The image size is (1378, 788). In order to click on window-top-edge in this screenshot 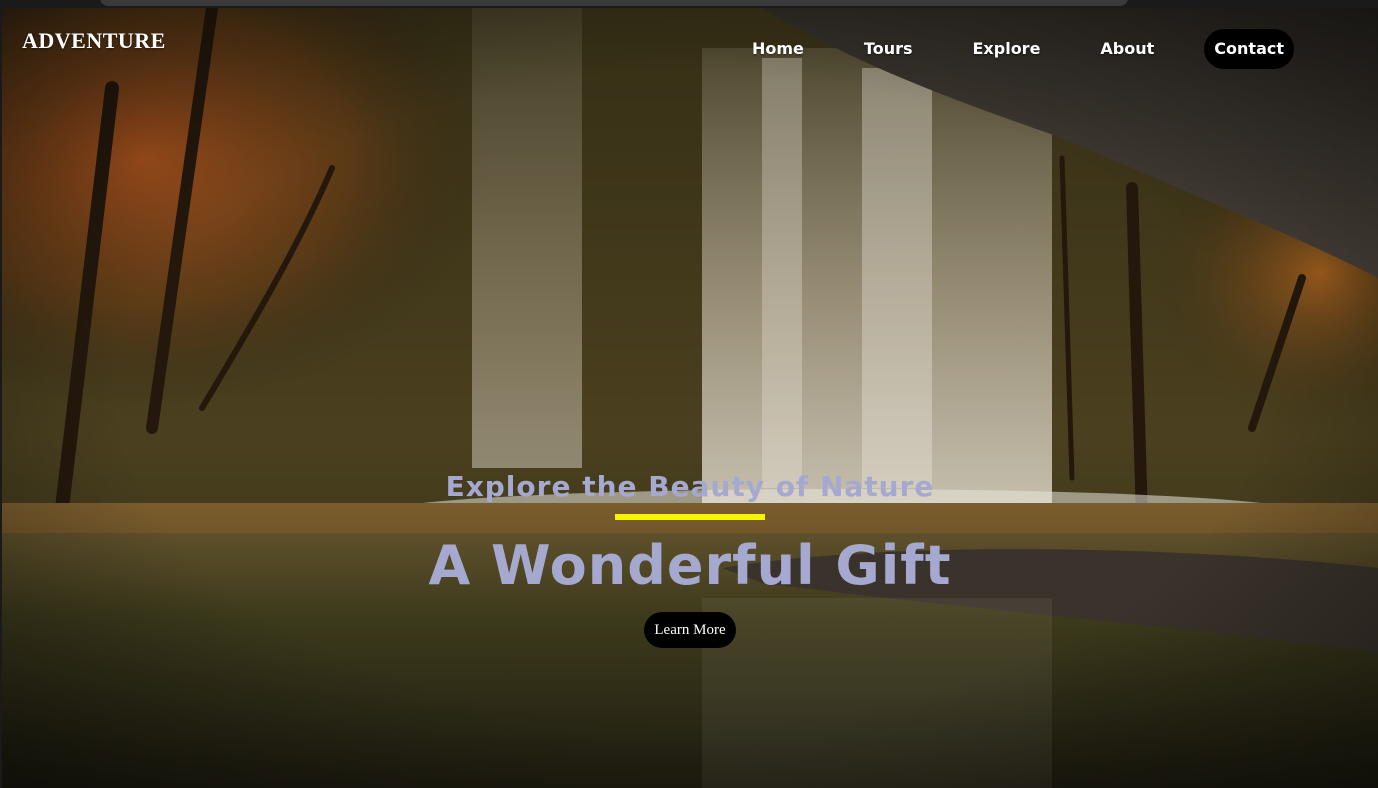, I will do `click(614, 3)`.